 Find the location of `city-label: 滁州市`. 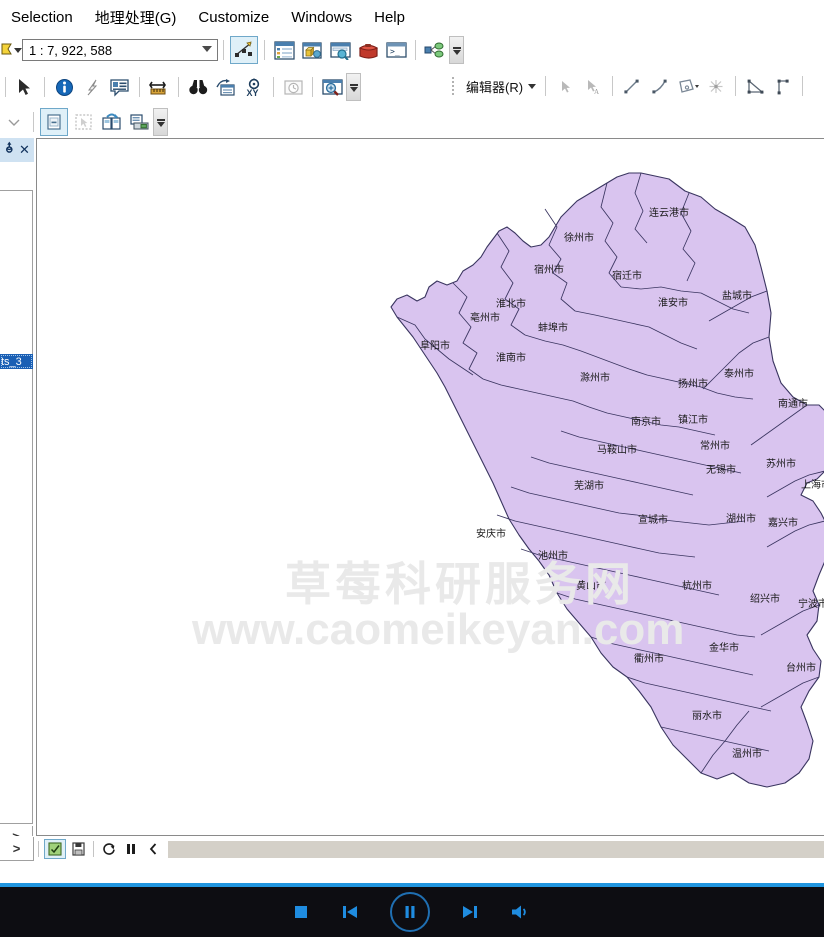

city-label: 滁州市 is located at coordinates (595, 377).